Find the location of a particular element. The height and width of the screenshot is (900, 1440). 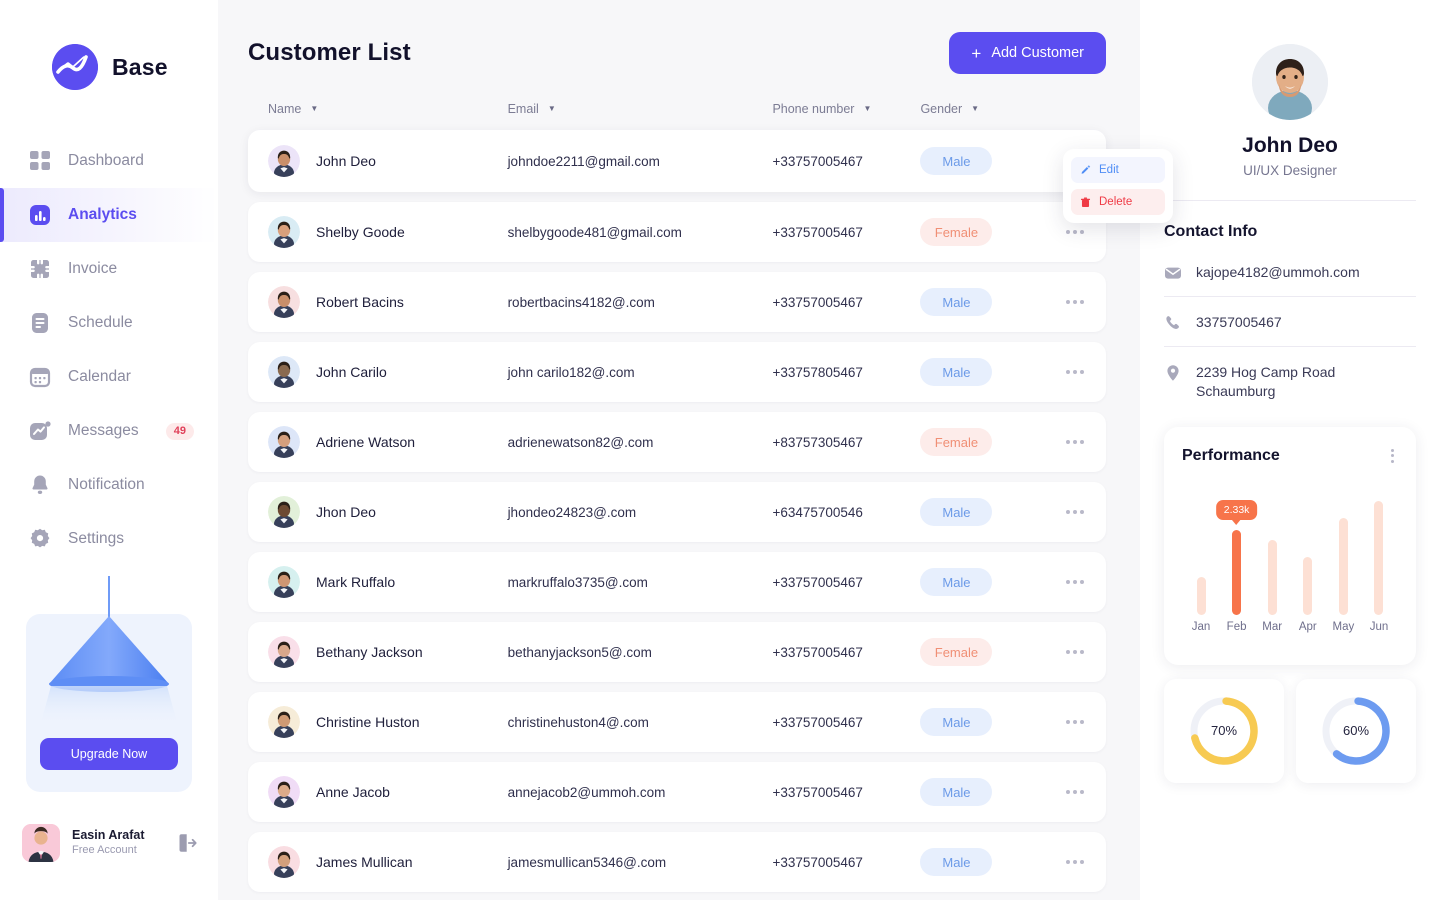

row-email: john carilo182@.com is located at coordinates (571, 372).